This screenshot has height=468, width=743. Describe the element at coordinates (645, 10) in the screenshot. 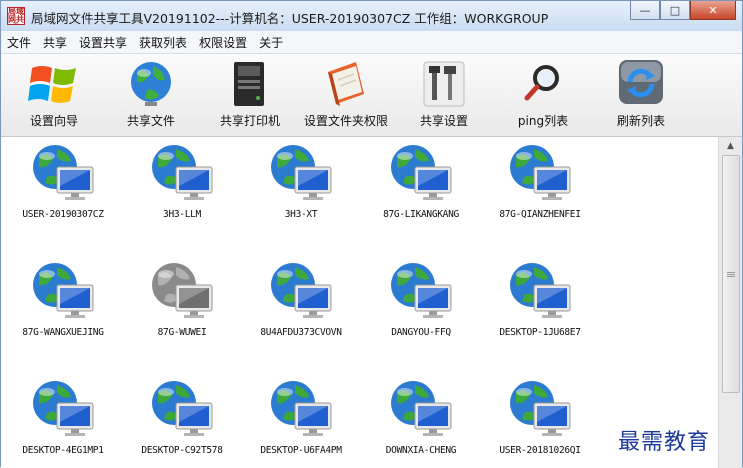

I see `minimize-button: —` at that location.